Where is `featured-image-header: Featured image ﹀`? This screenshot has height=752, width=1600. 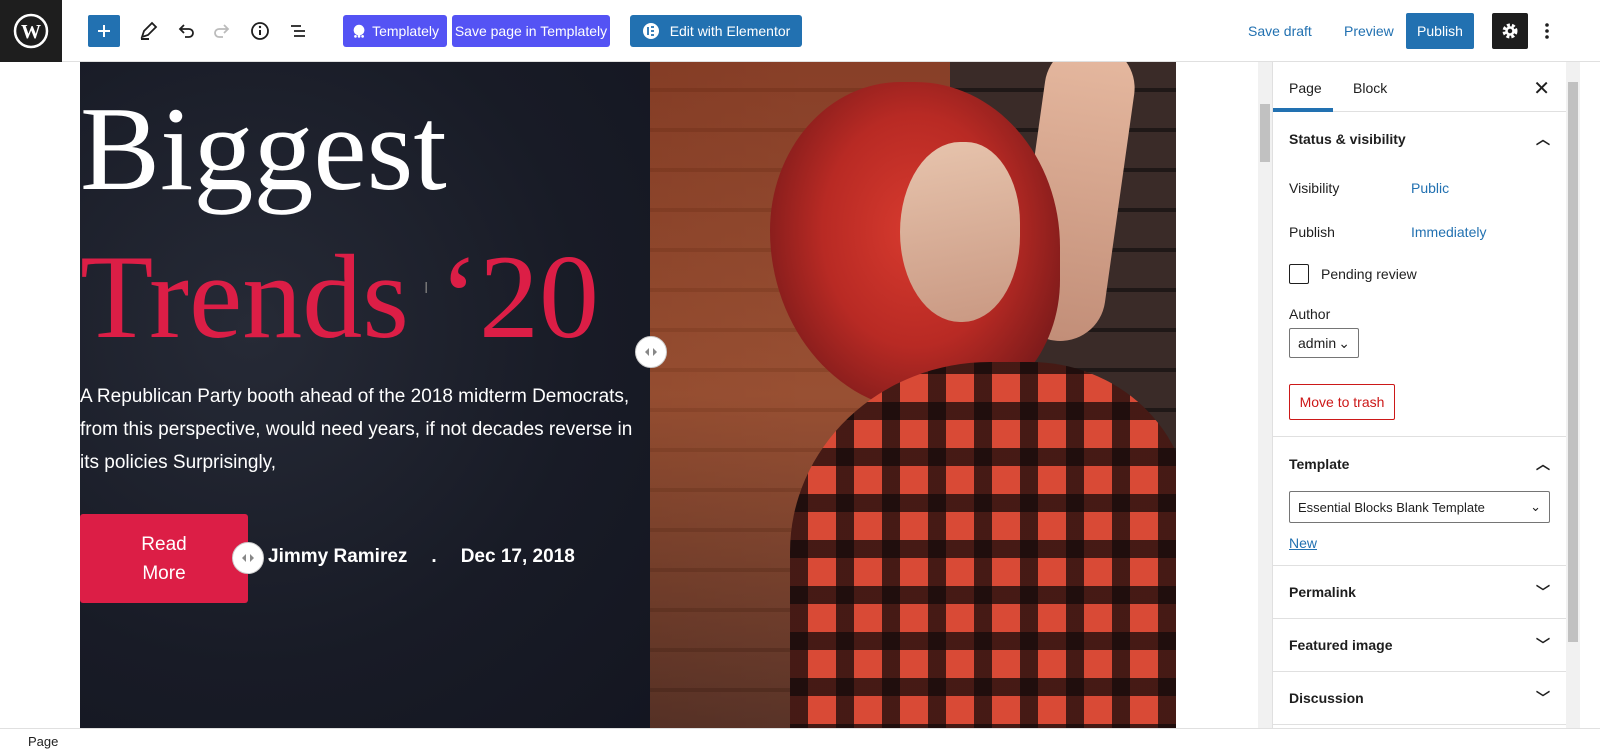
featured-image-header: Featured image ﹀ is located at coordinates (1419, 645).